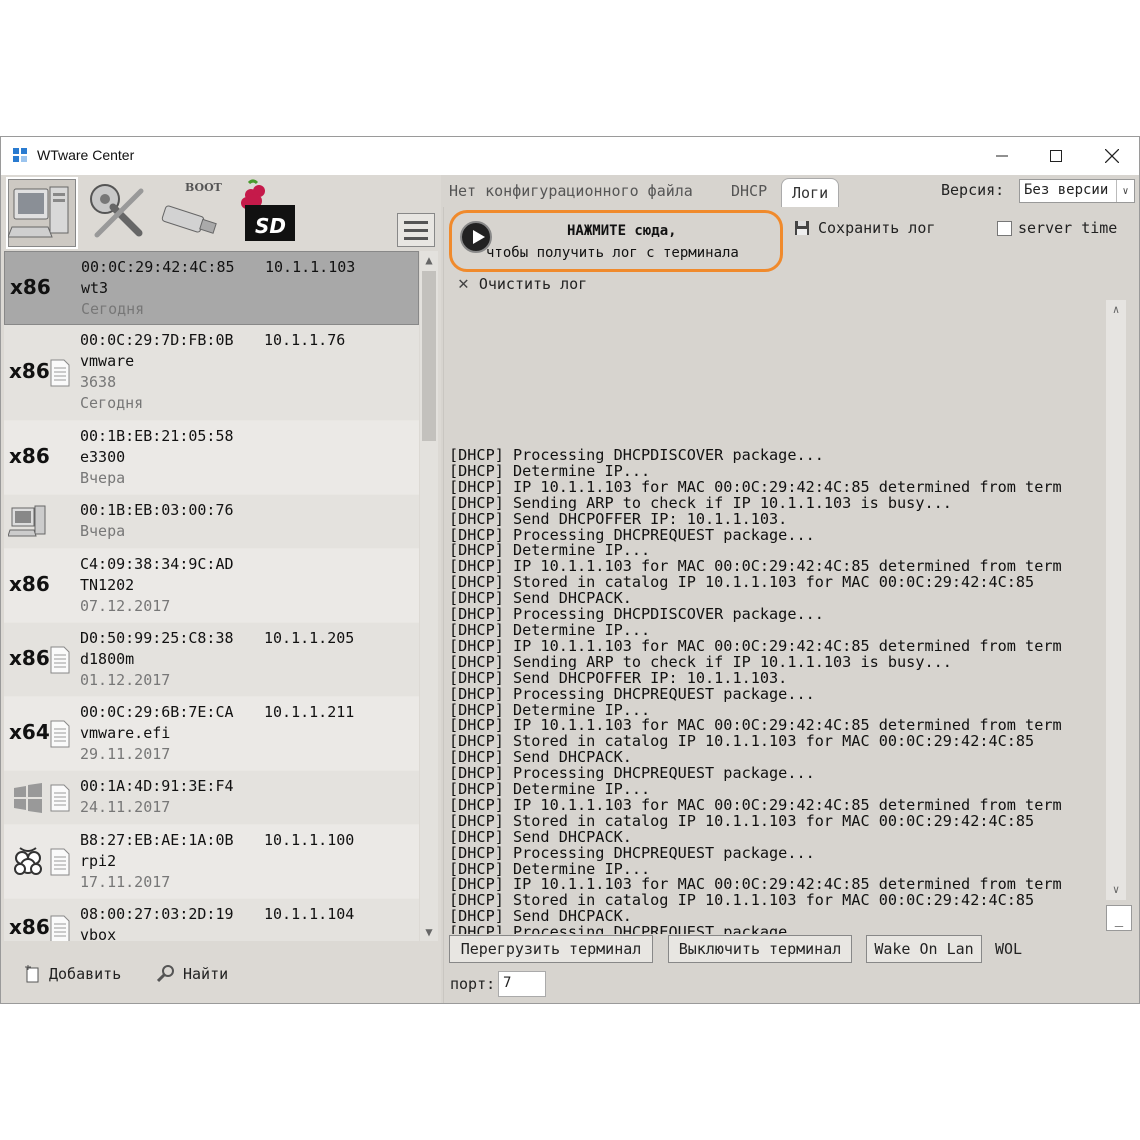 This screenshot has width=1140, height=1140. I want to click on log-scrollbar: ∧ ∨, so click(1116, 600).